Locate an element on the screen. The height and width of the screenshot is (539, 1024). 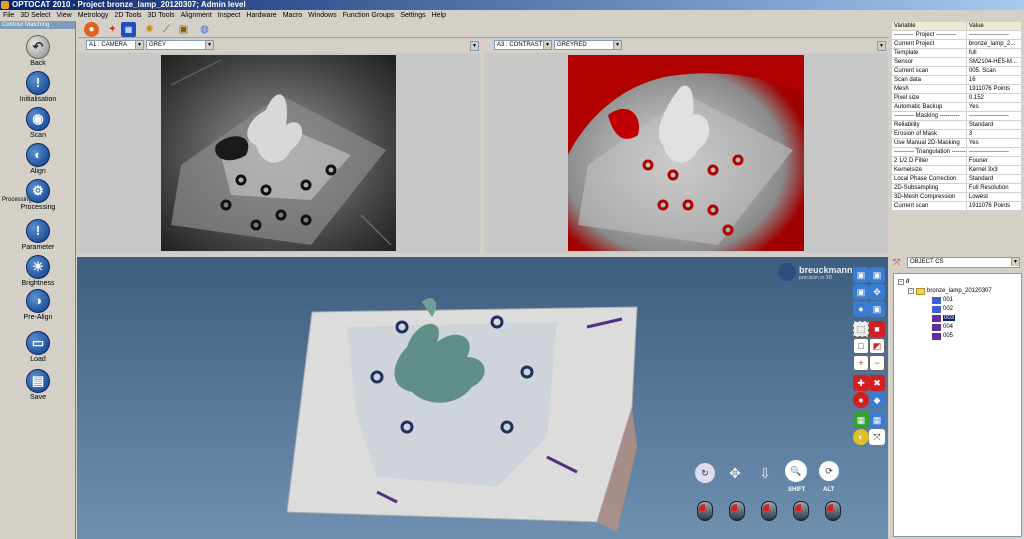
shrink-select-icon: ✖ is located at coordinates (877, 383).